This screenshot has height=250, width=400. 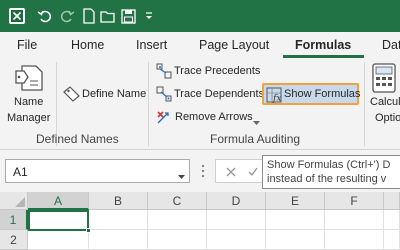 I want to click on calculator-icon, so click(x=384, y=79).